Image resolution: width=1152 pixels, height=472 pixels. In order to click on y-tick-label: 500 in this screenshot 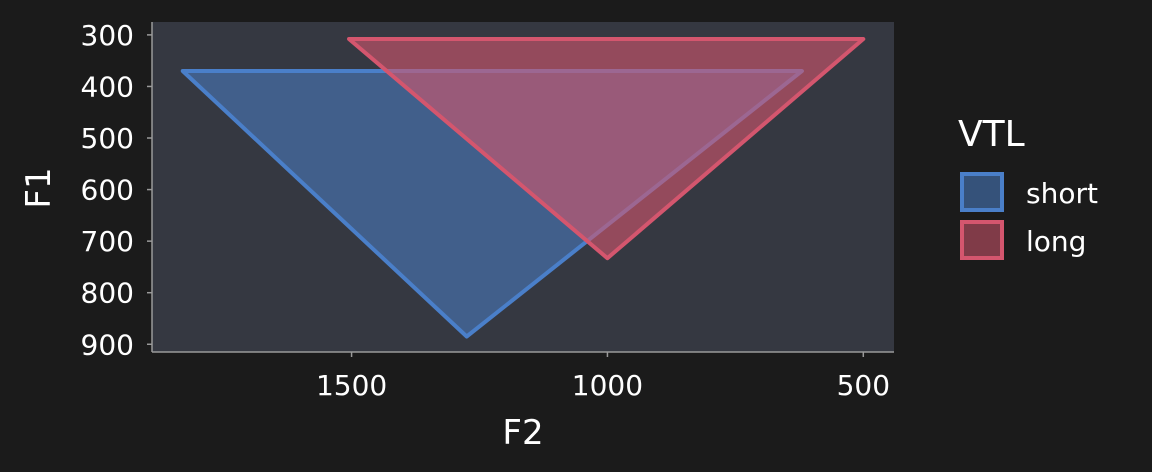, I will do `click(107, 138)`.